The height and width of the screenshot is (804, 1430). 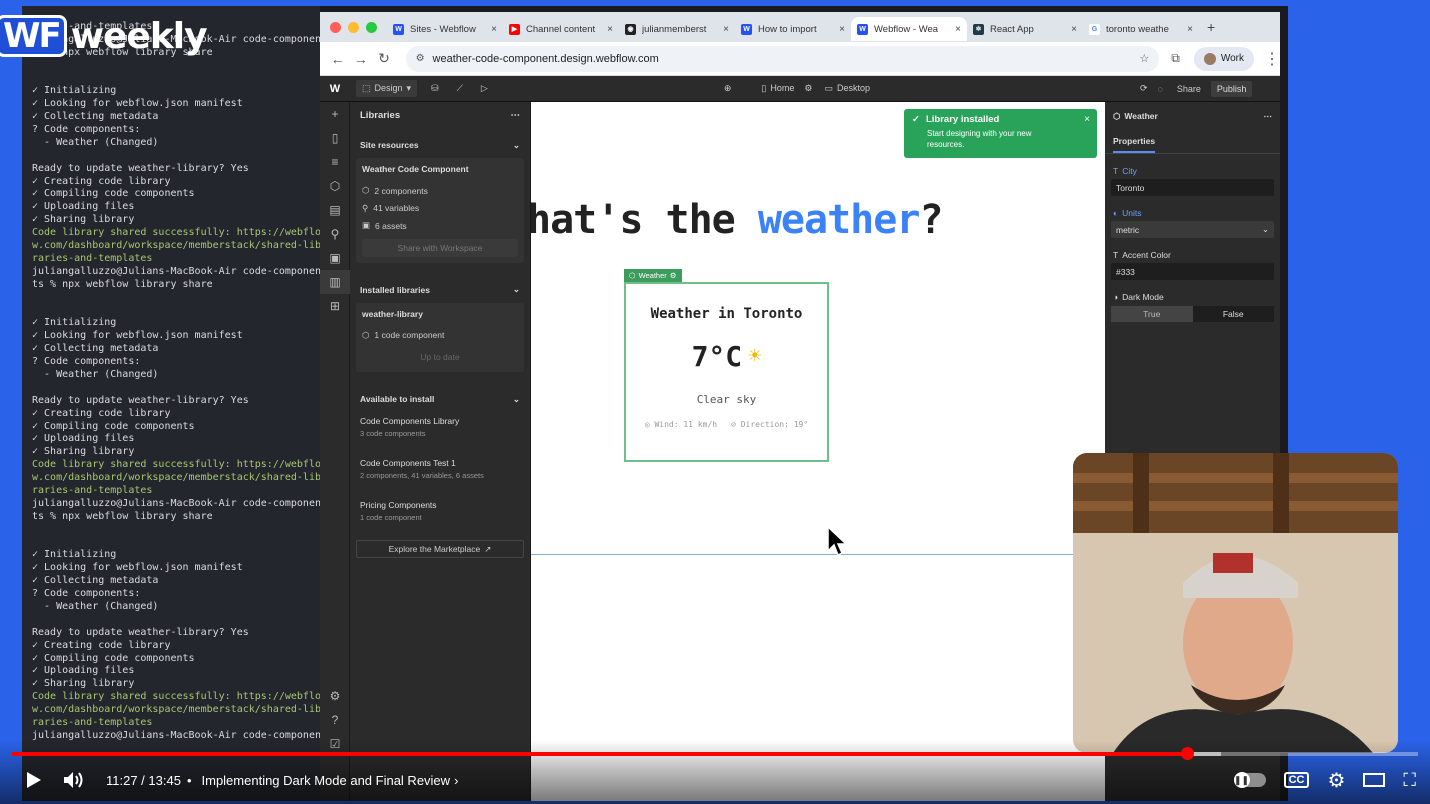 What do you see at coordinates (1025, 29) in the screenshot?
I see `browser-tab: ⚛ React App ×` at bounding box center [1025, 29].